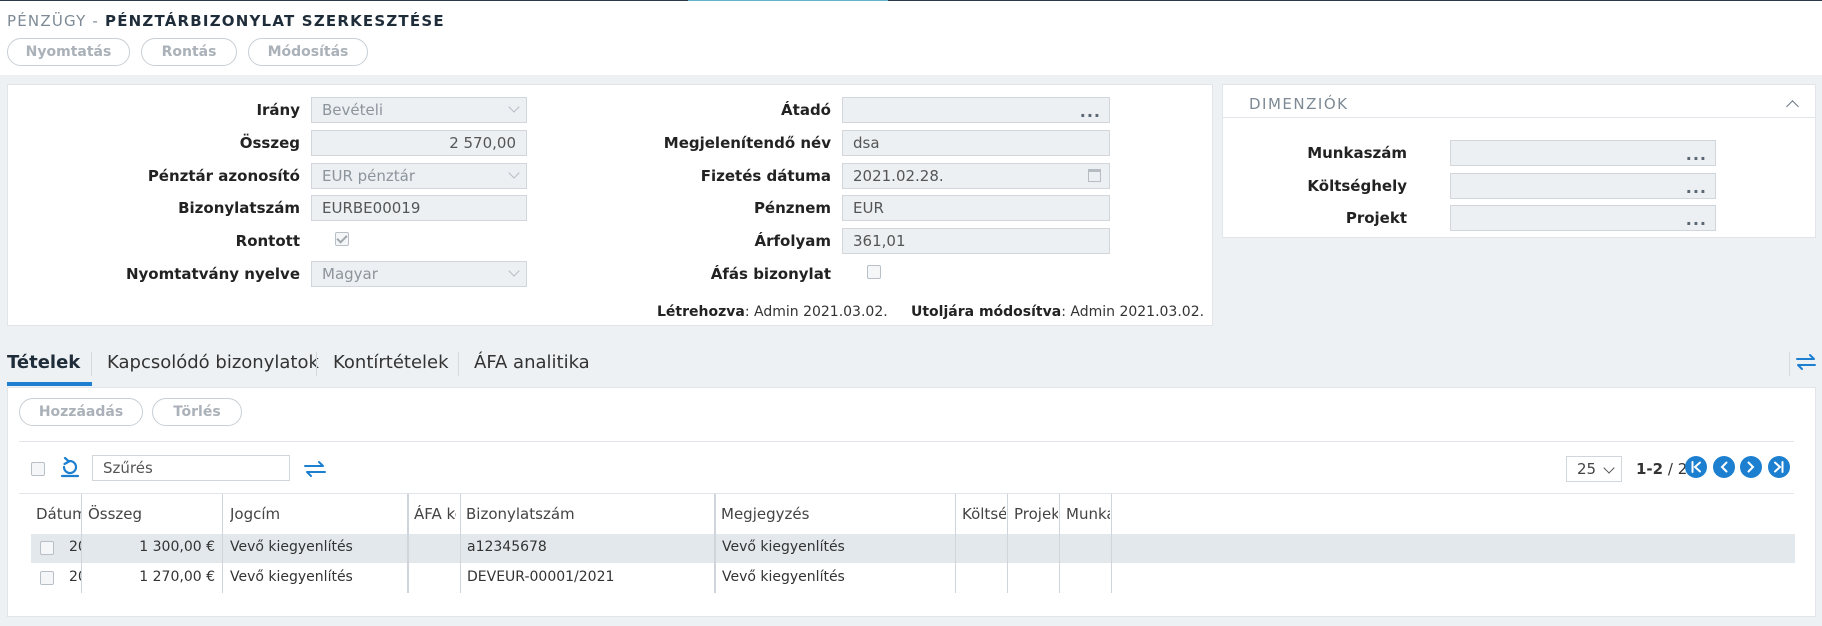 This screenshot has height=626, width=1822. I want to click on direction-select: Bevételi, so click(419, 110).